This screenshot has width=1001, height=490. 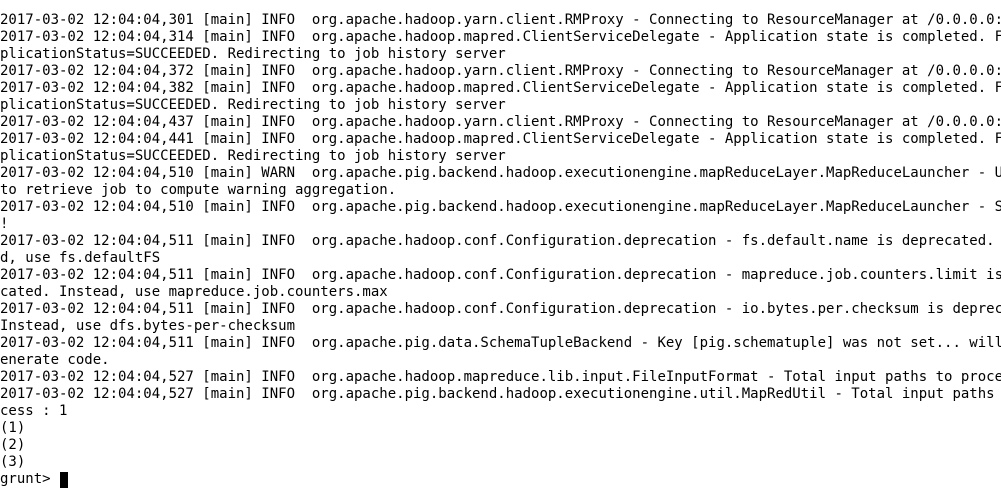 What do you see at coordinates (30, 479) in the screenshot?
I see `shell-prompt: grunt>` at bounding box center [30, 479].